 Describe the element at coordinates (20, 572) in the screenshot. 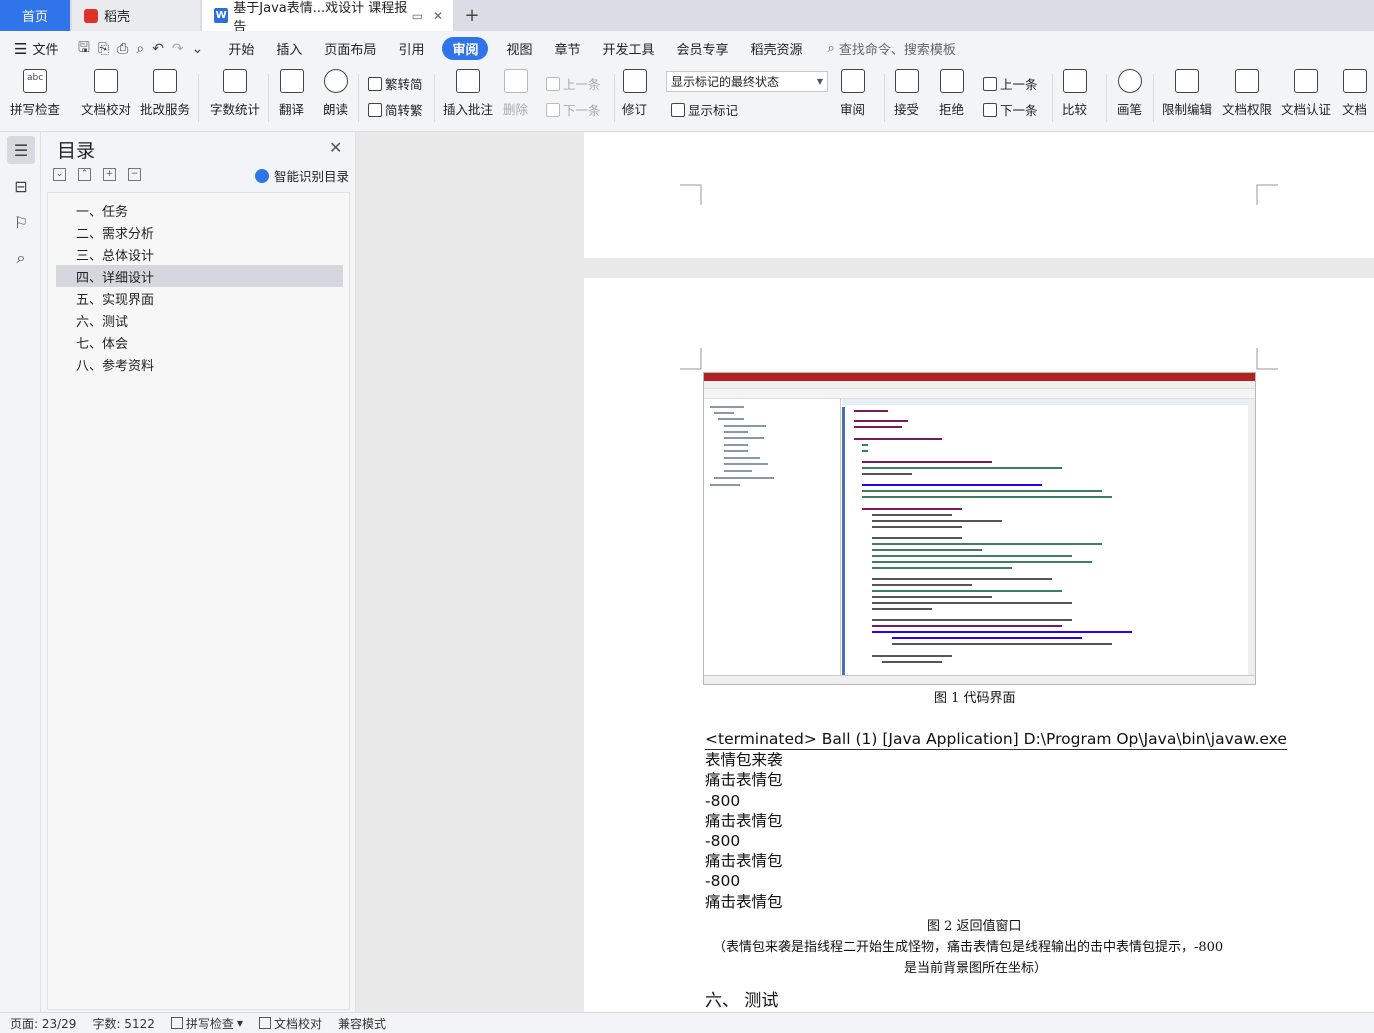

I see `left-icon-bar: ☰ ⊟ ⚐ ⌕` at that location.